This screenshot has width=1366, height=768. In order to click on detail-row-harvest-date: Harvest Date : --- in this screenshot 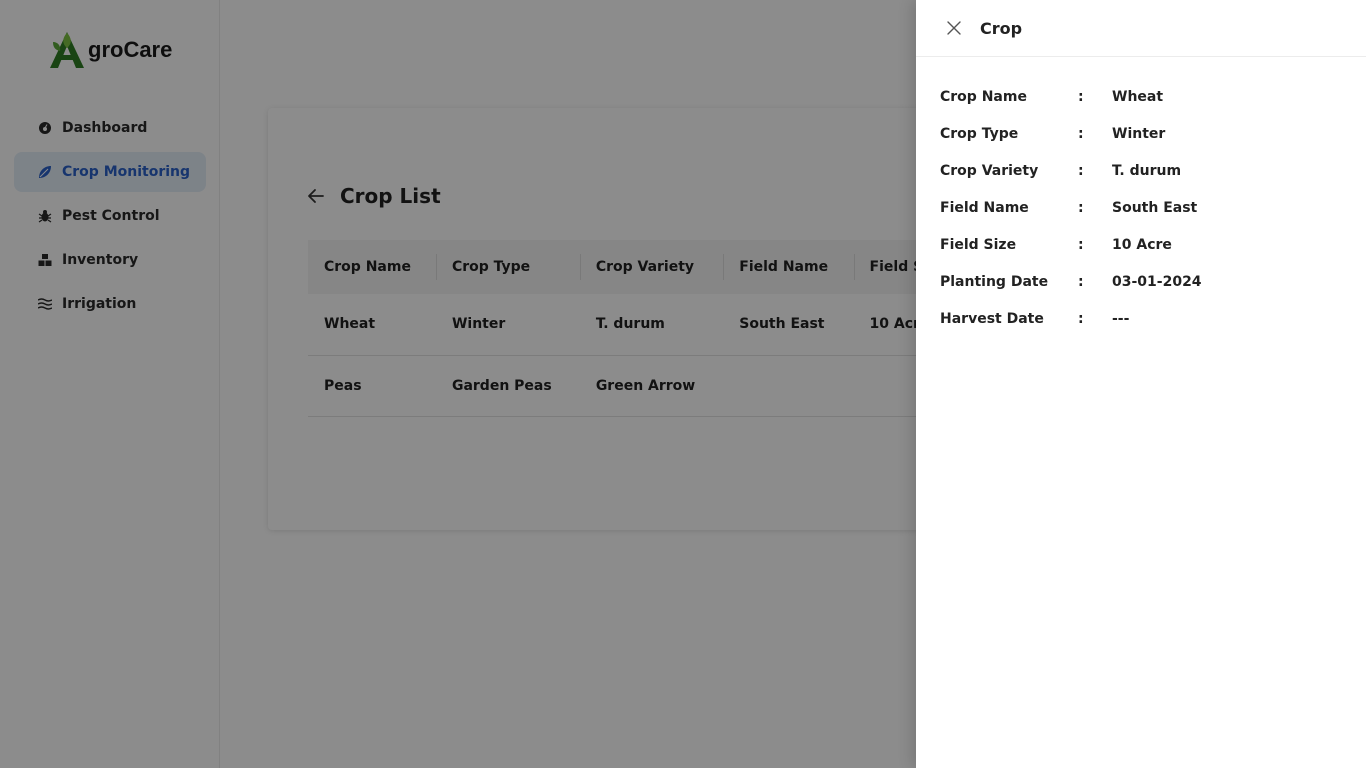, I will do `click(1071, 318)`.